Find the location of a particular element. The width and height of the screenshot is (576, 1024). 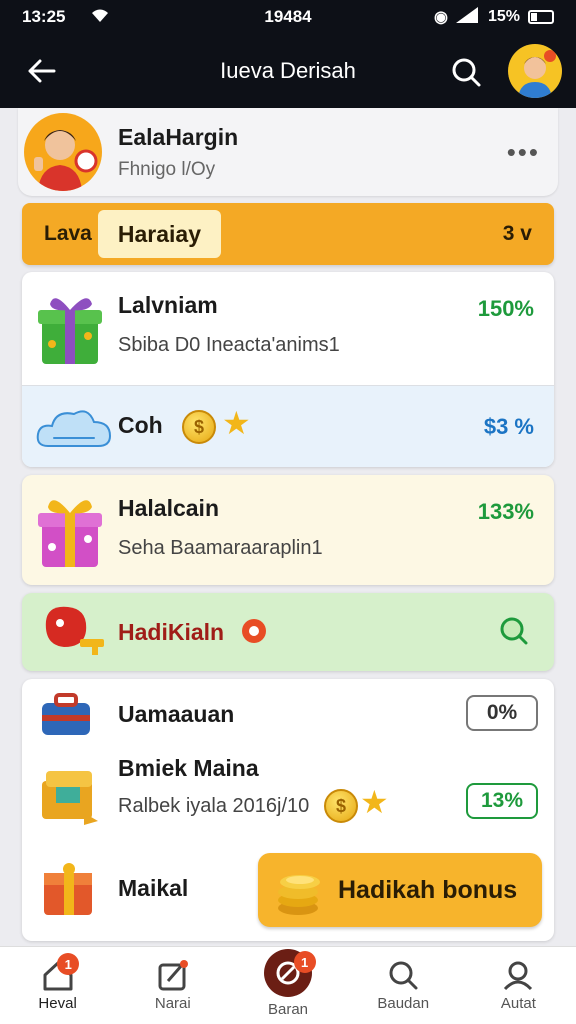

app-bar: Iueva Derisah is located at coordinates (288, 71).